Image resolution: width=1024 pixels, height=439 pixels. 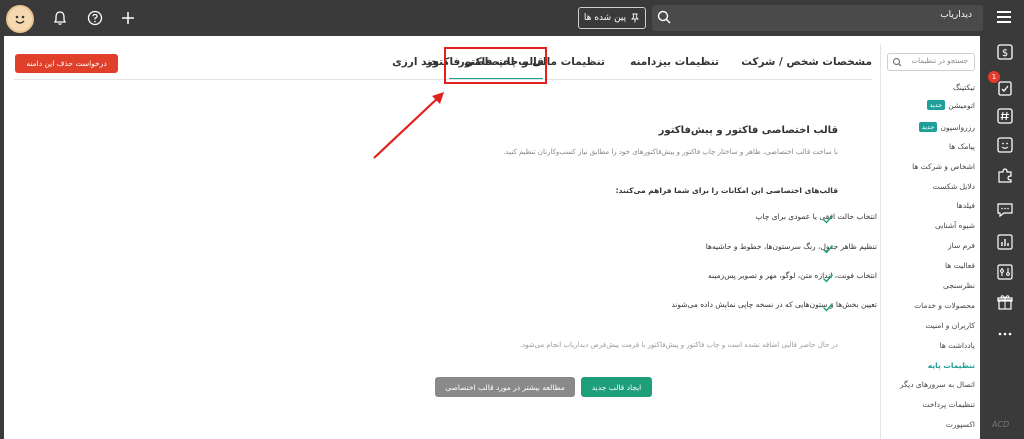 I want to click on learn-more-button: مطالعه بیشتر در مورد قالب اختصاصی, so click(x=505, y=387).